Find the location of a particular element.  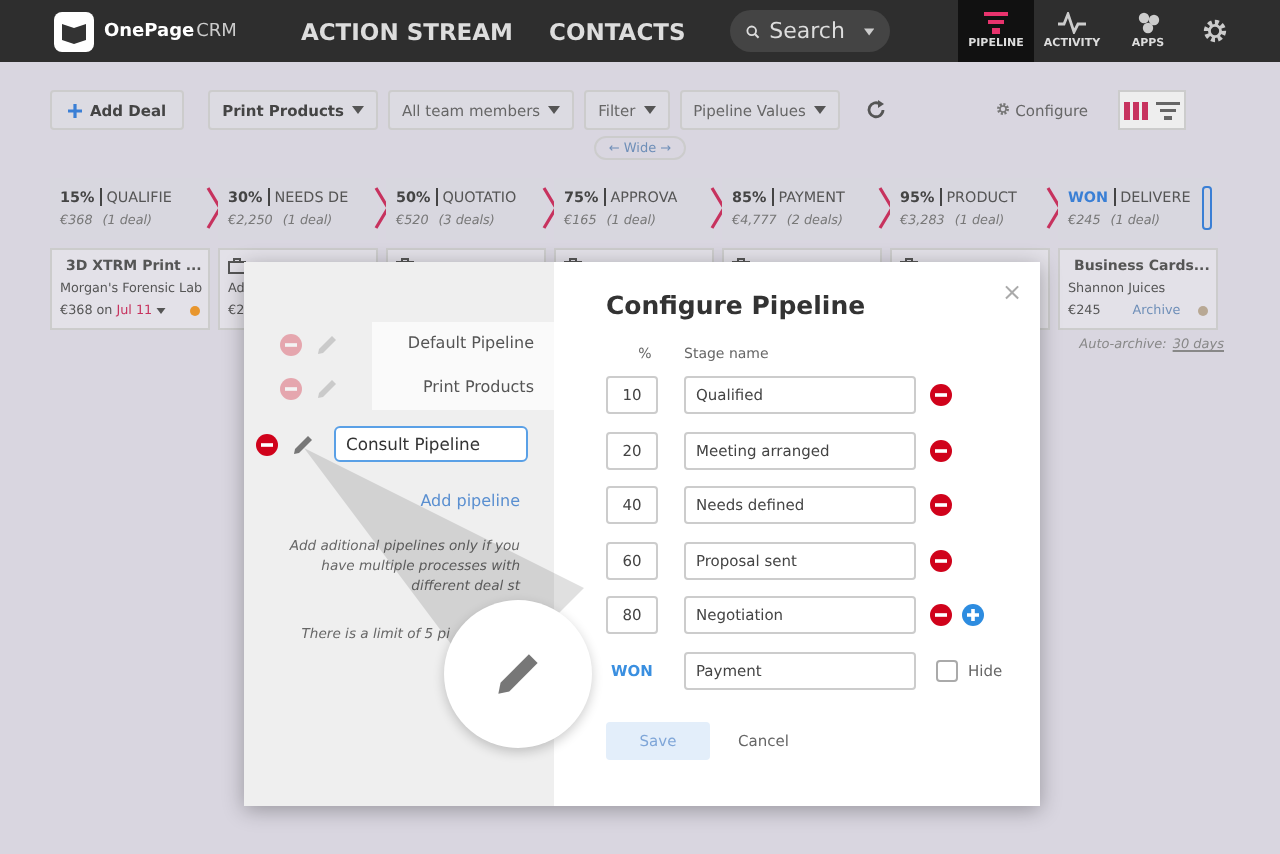

plus-icon is located at coordinates (75, 110).